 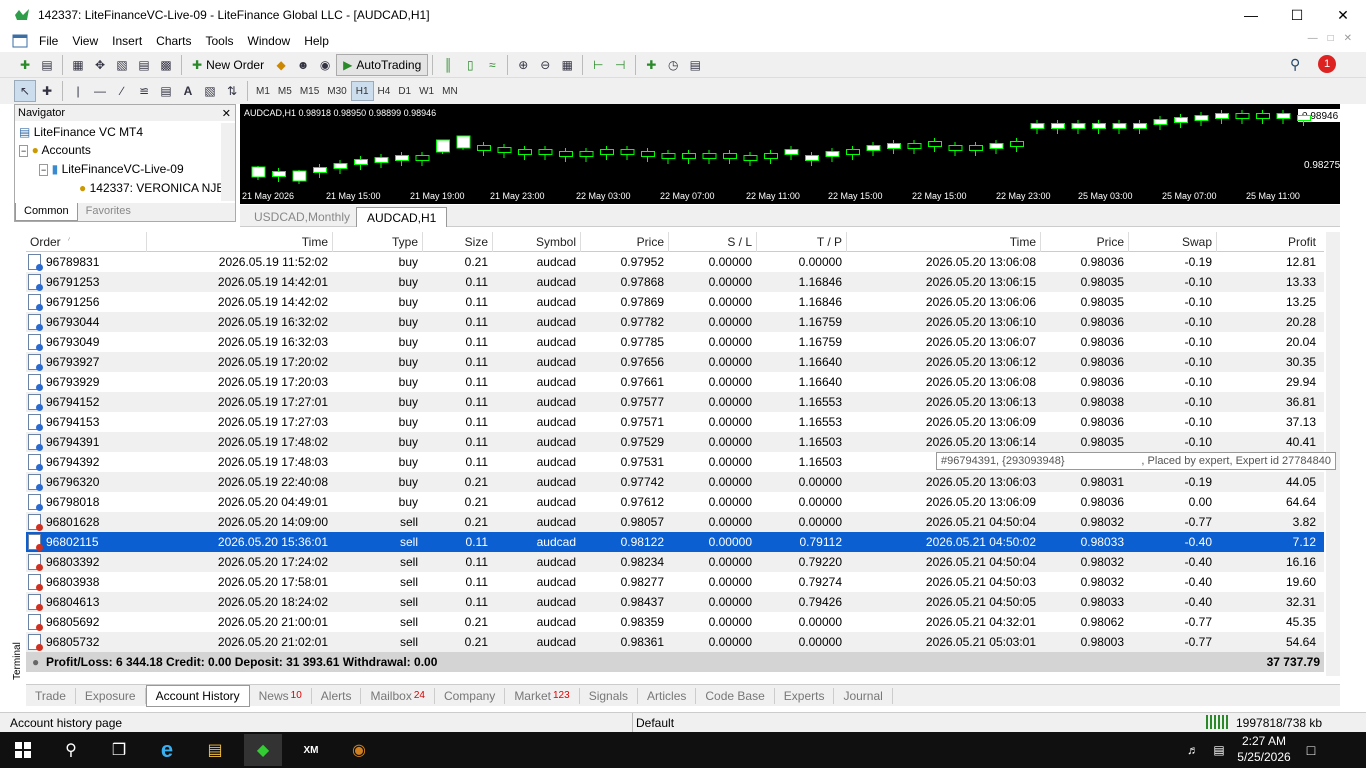 What do you see at coordinates (309, 91) in the screenshot?
I see `timeframe-m15: M15` at bounding box center [309, 91].